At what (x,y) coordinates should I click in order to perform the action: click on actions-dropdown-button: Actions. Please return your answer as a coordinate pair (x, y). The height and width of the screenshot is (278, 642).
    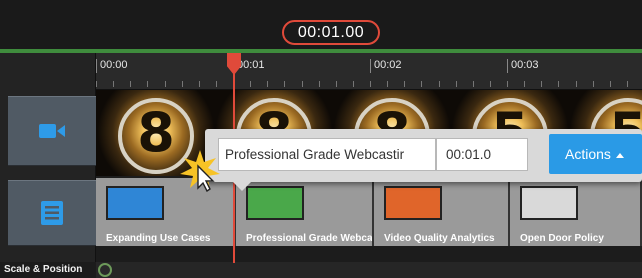
    Looking at the image, I should click on (595, 154).